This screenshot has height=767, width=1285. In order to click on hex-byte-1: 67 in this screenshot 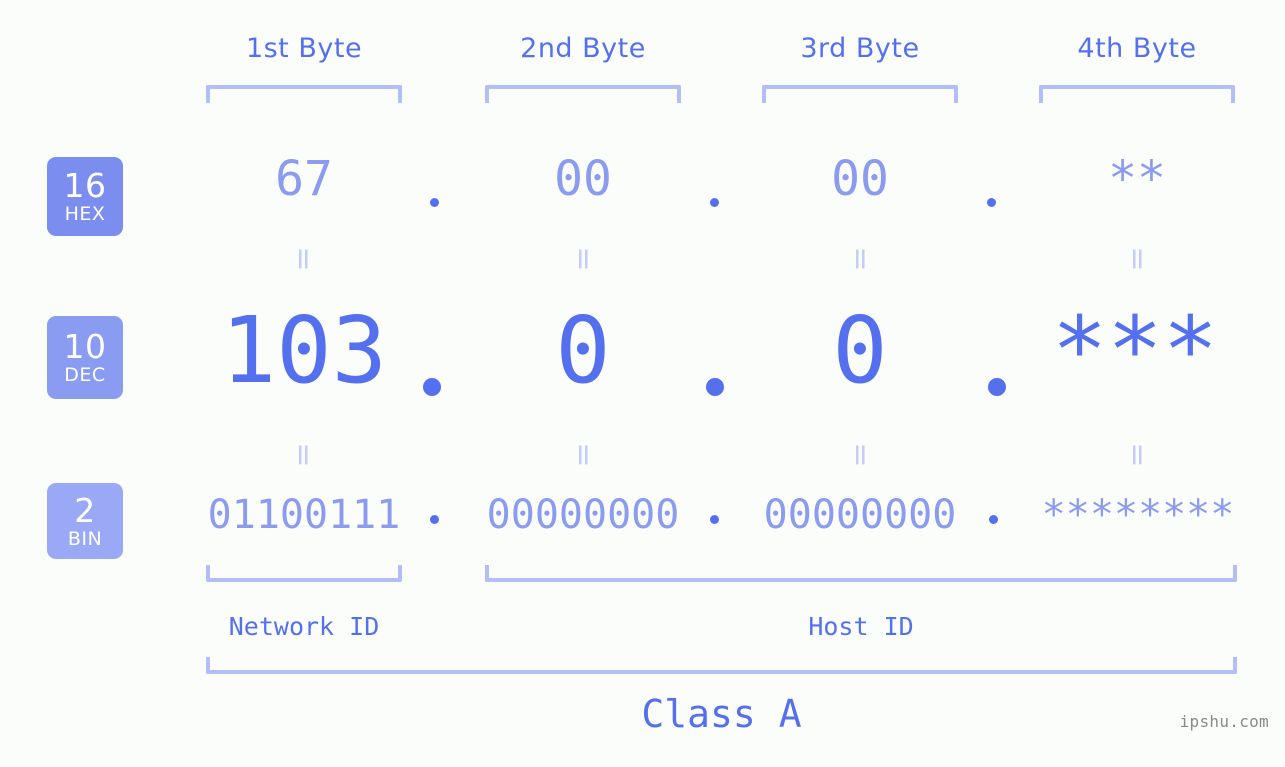, I will do `click(304, 179)`.